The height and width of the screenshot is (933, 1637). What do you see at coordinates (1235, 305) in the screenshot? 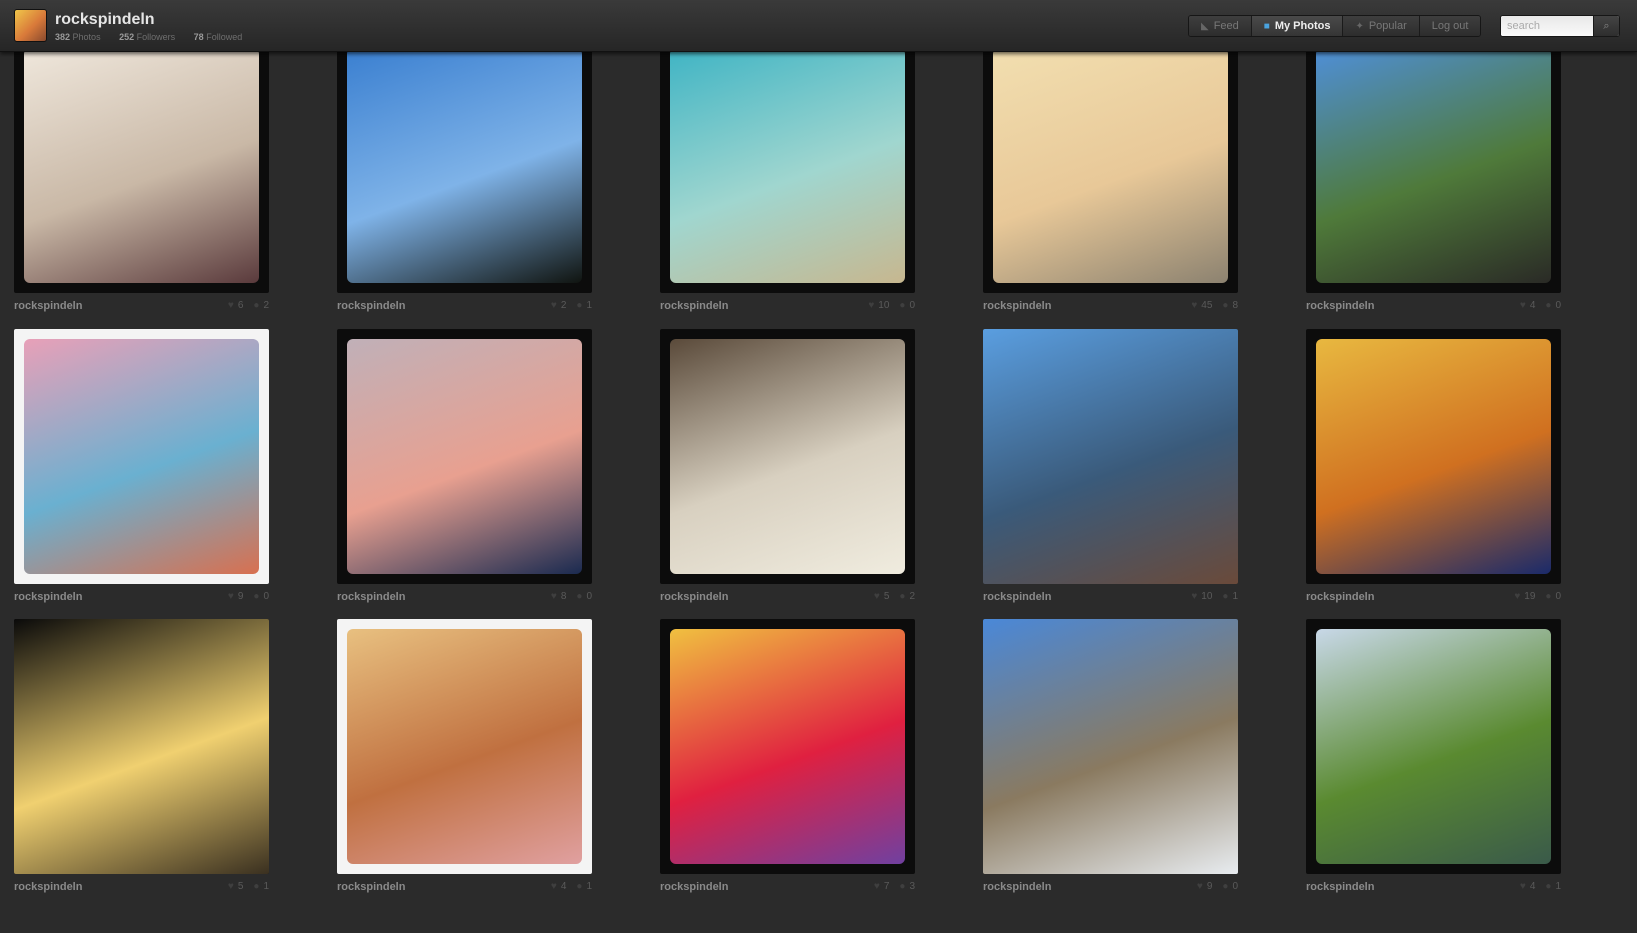
I see `comment-count: 8` at bounding box center [1235, 305].